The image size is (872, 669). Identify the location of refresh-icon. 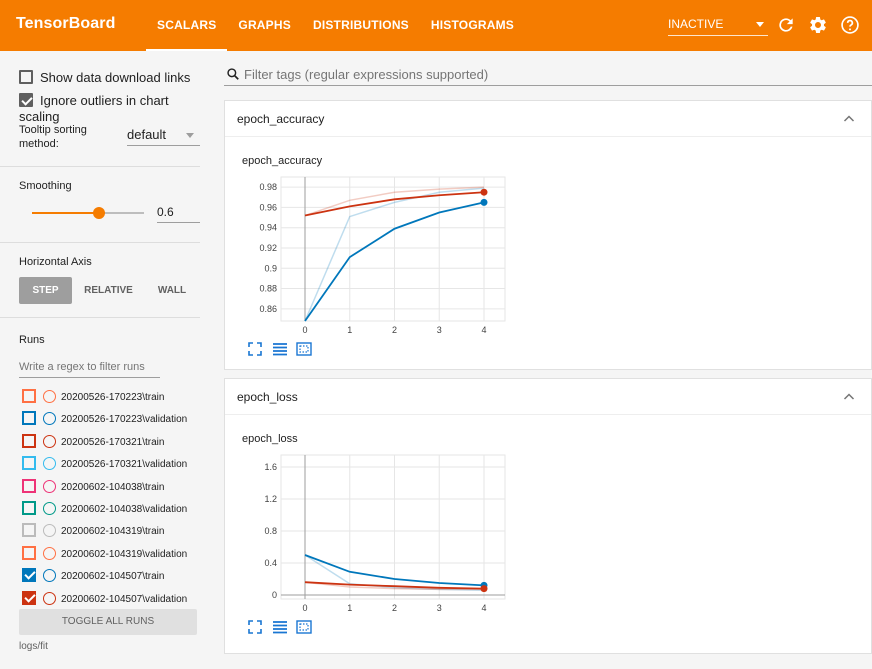
(786, 25).